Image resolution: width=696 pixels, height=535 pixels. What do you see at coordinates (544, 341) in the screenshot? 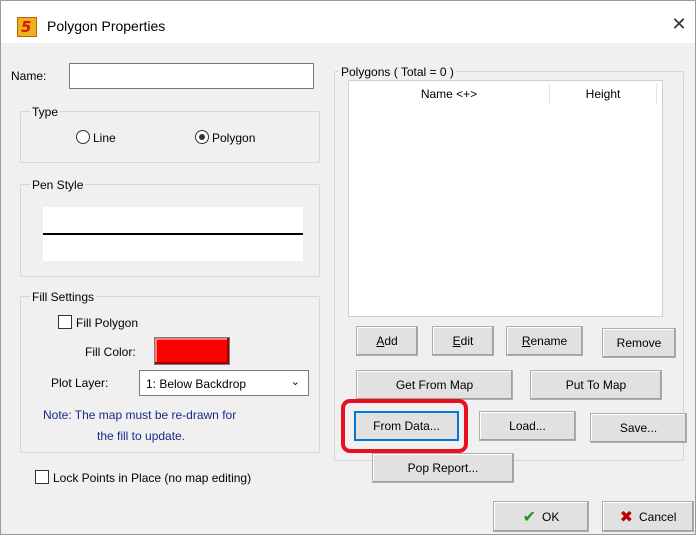
I see `rename-button: Rename` at bounding box center [544, 341].